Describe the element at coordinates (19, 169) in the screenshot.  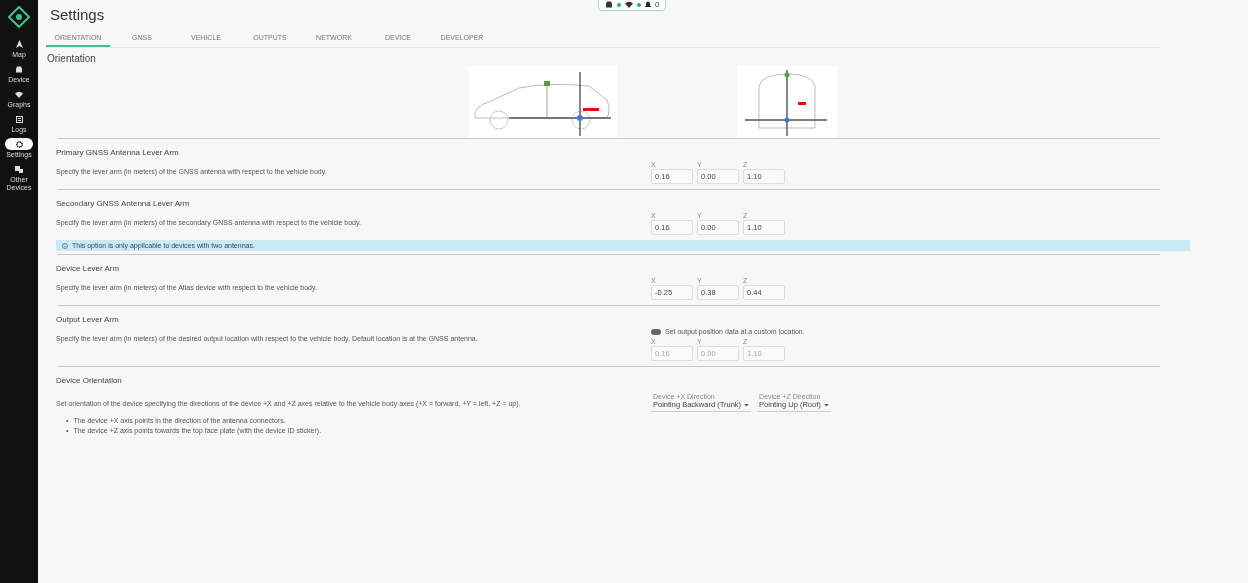
I see `devices-icon` at that location.